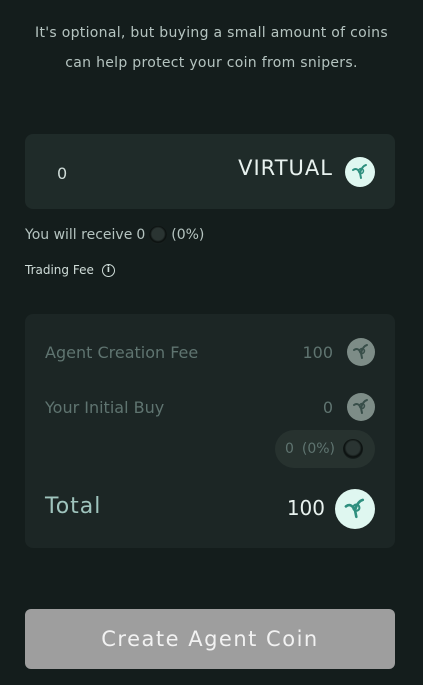 This screenshot has height=685, width=423. Describe the element at coordinates (210, 171) in the screenshot. I see `amount-box: VIRTUAL` at that location.